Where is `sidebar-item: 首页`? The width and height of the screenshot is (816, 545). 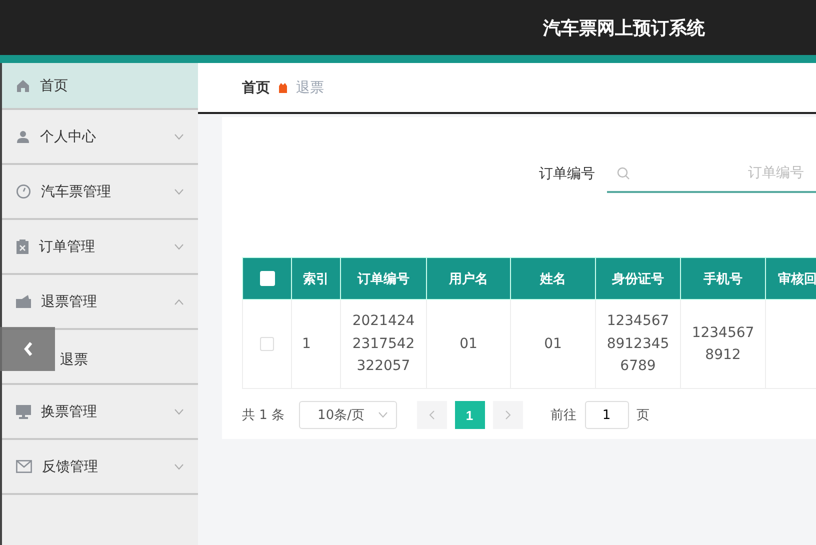
sidebar-item: 首页 is located at coordinates (100, 86).